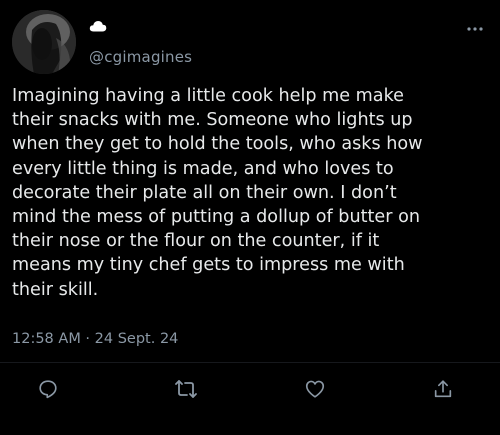 The image size is (500, 435). What do you see at coordinates (250, 362) in the screenshot?
I see `divider` at bounding box center [250, 362].